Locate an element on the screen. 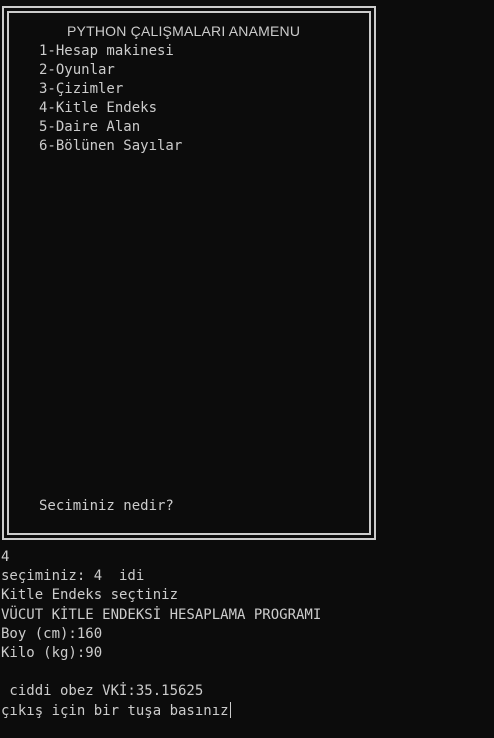 This screenshot has width=494, height=738. menu-item-bolunen-sayilar: 6-Bölünen Sayılar is located at coordinates (111, 146).